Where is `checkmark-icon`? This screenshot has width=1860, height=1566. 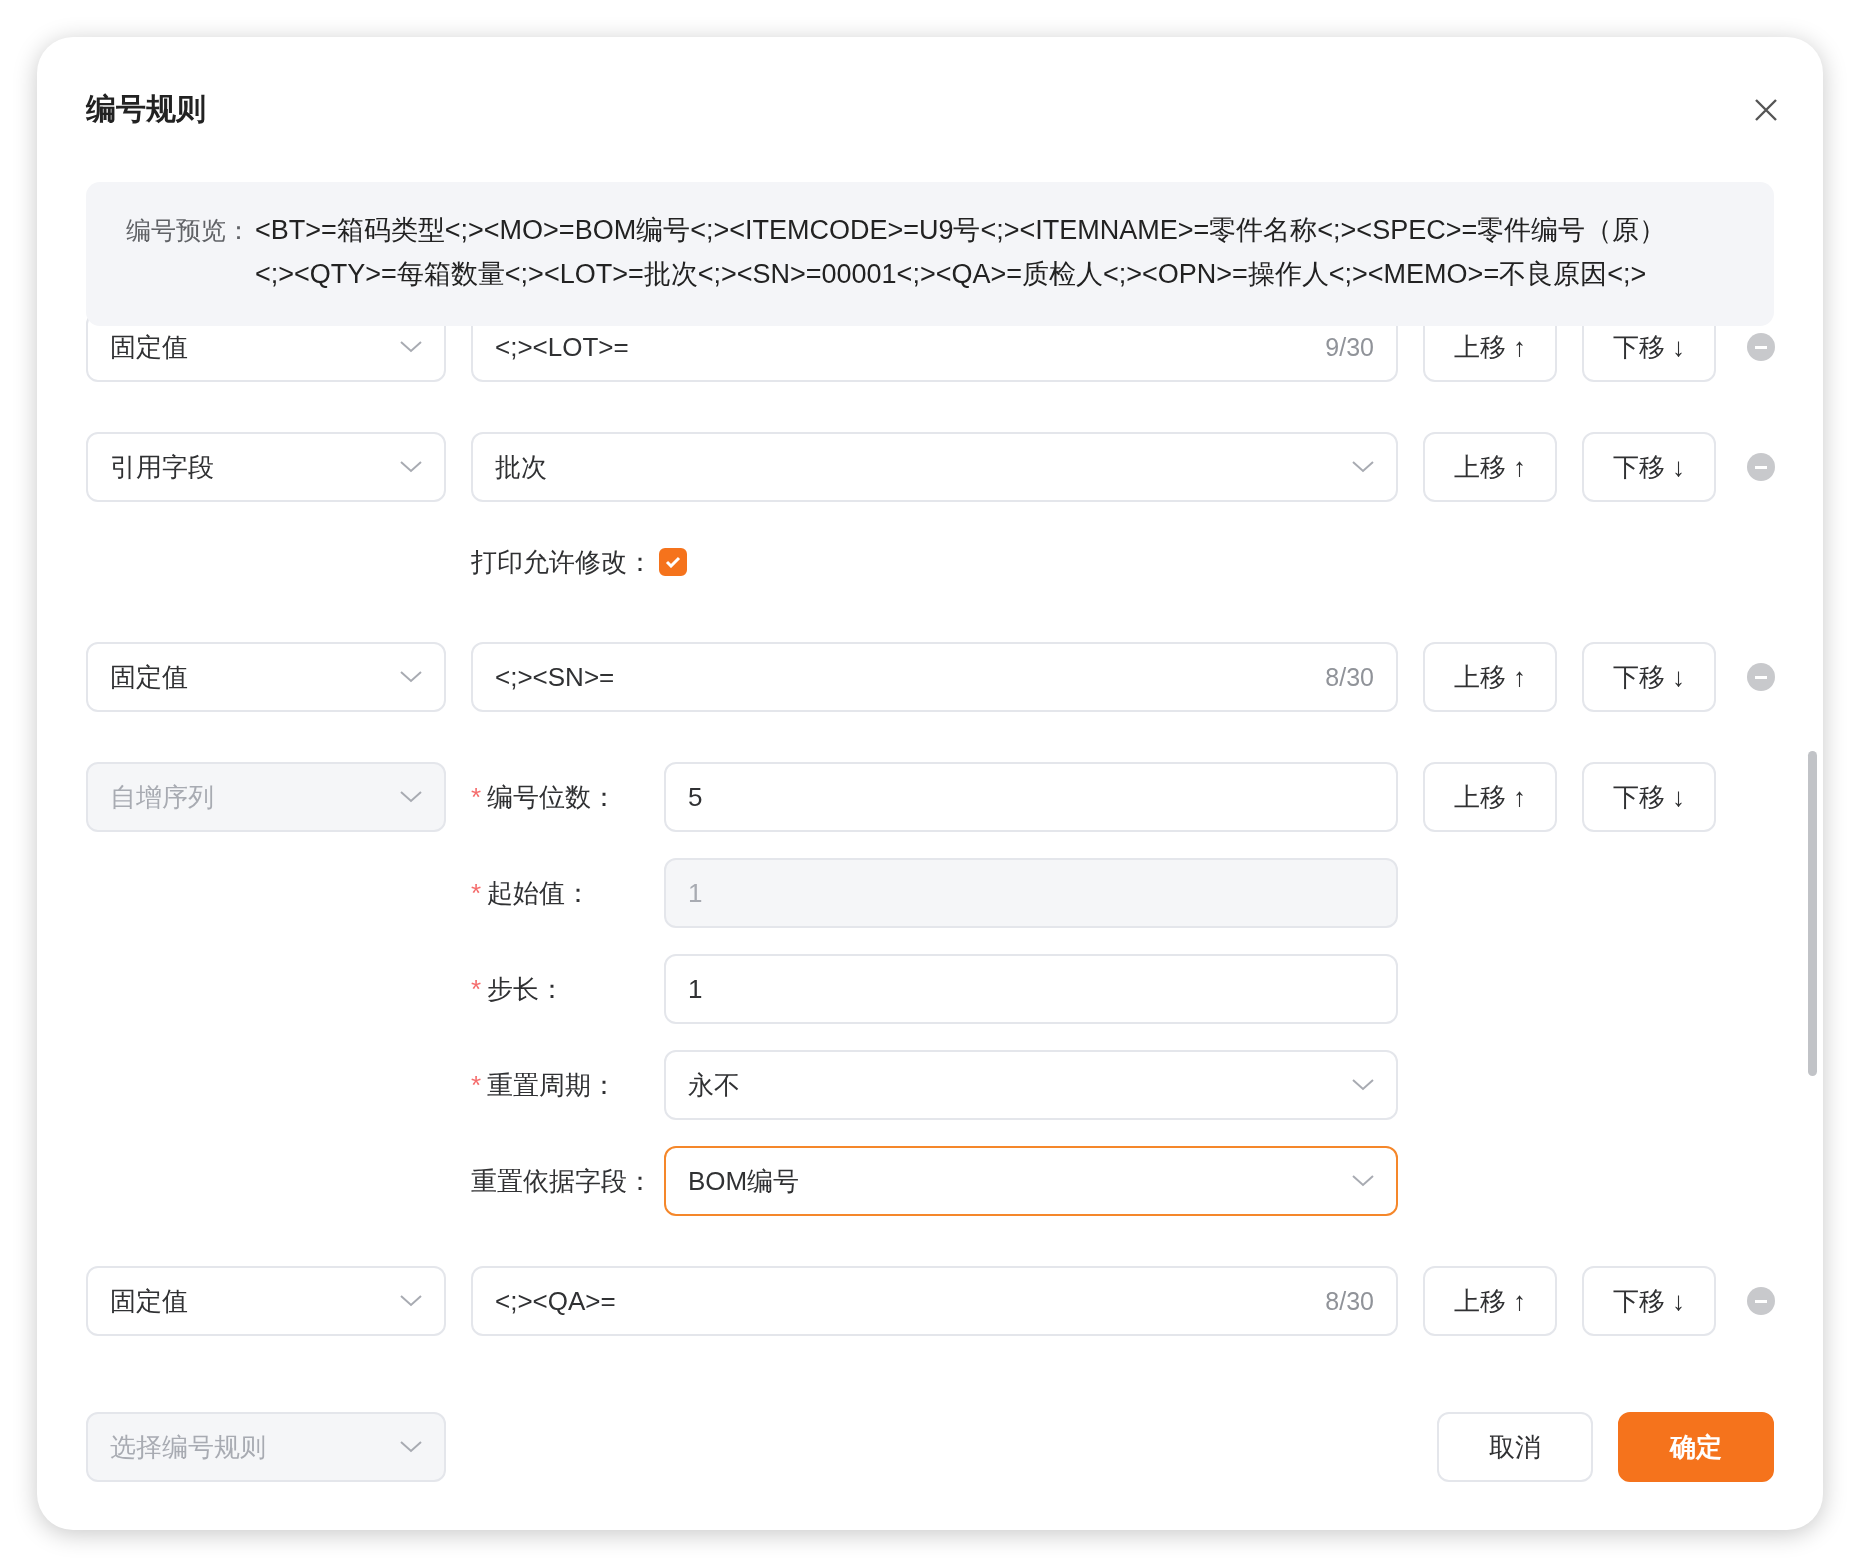 checkmark-icon is located at coordinates (673, 562).